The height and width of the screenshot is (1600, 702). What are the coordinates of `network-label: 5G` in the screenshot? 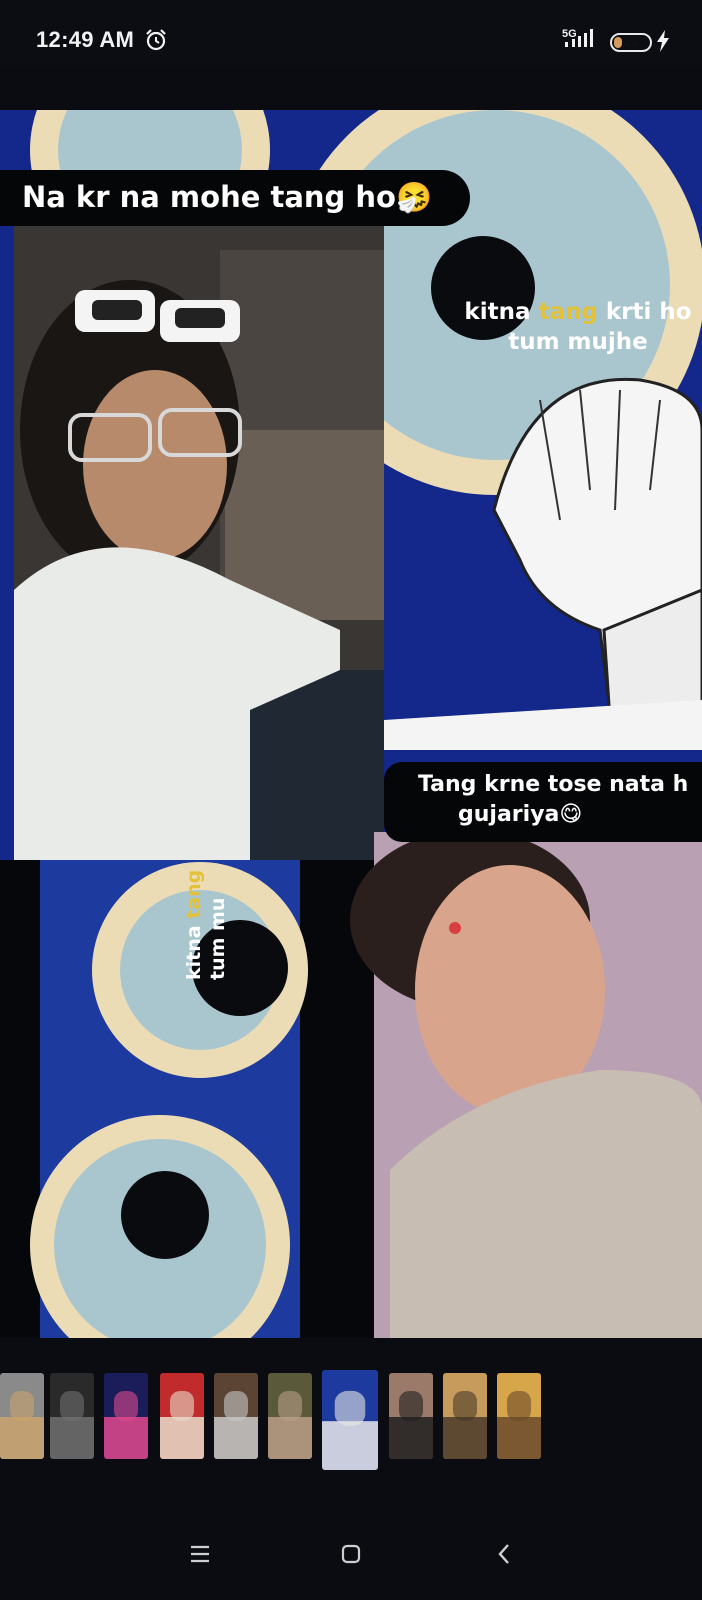 It's located at (569, 34).